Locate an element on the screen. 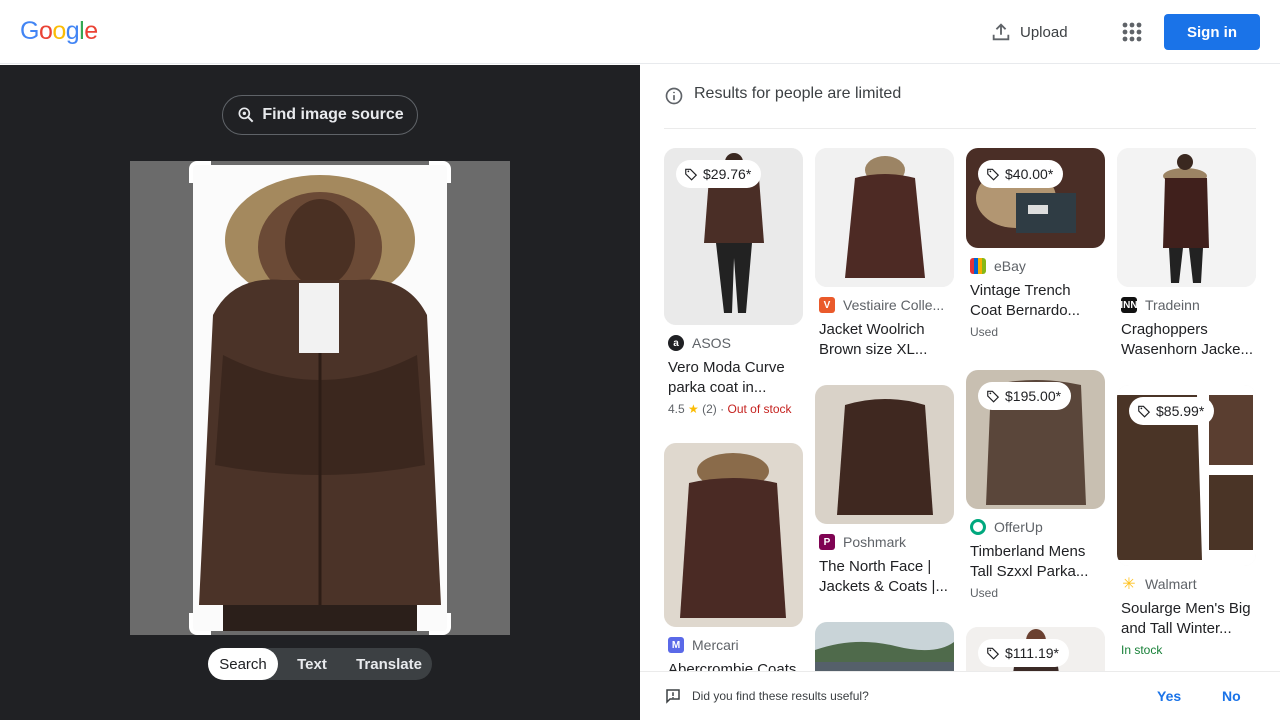 Image resolution: width=1280 pixels, height=720 pixels. logo-letter: G is located at coordinates (29, 31).